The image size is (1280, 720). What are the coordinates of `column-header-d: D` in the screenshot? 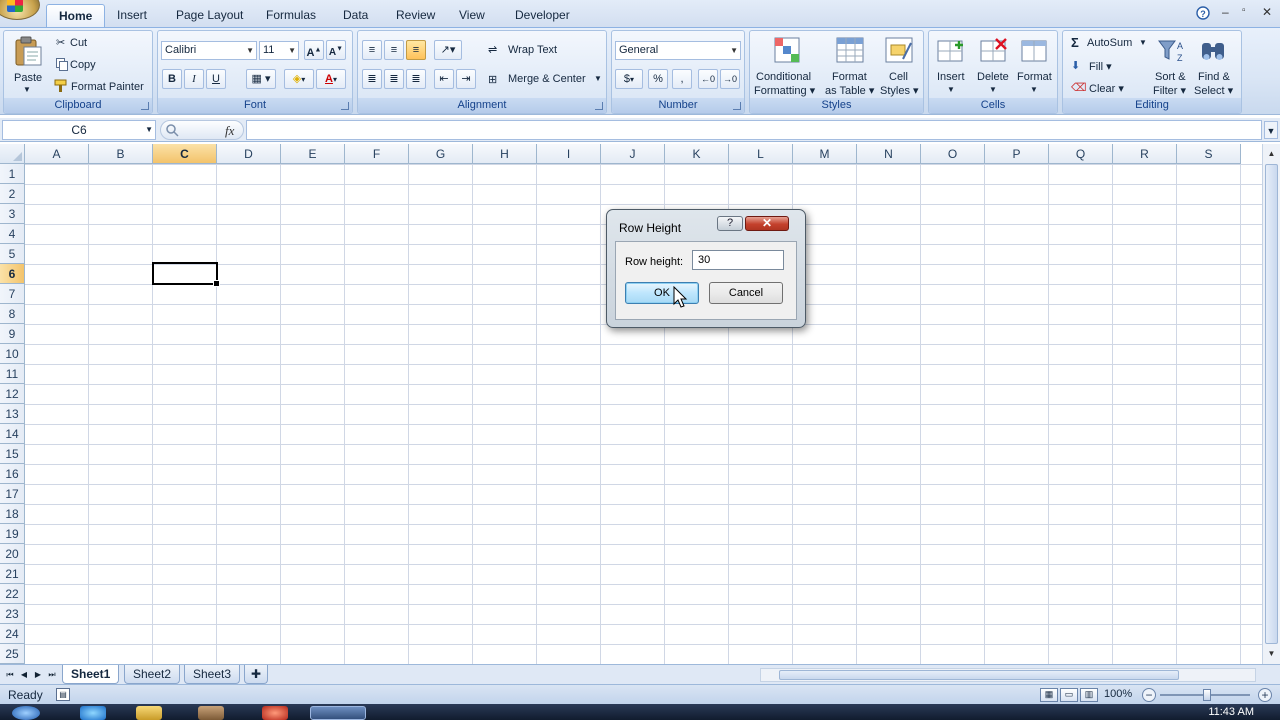 It's located at (249, 154).